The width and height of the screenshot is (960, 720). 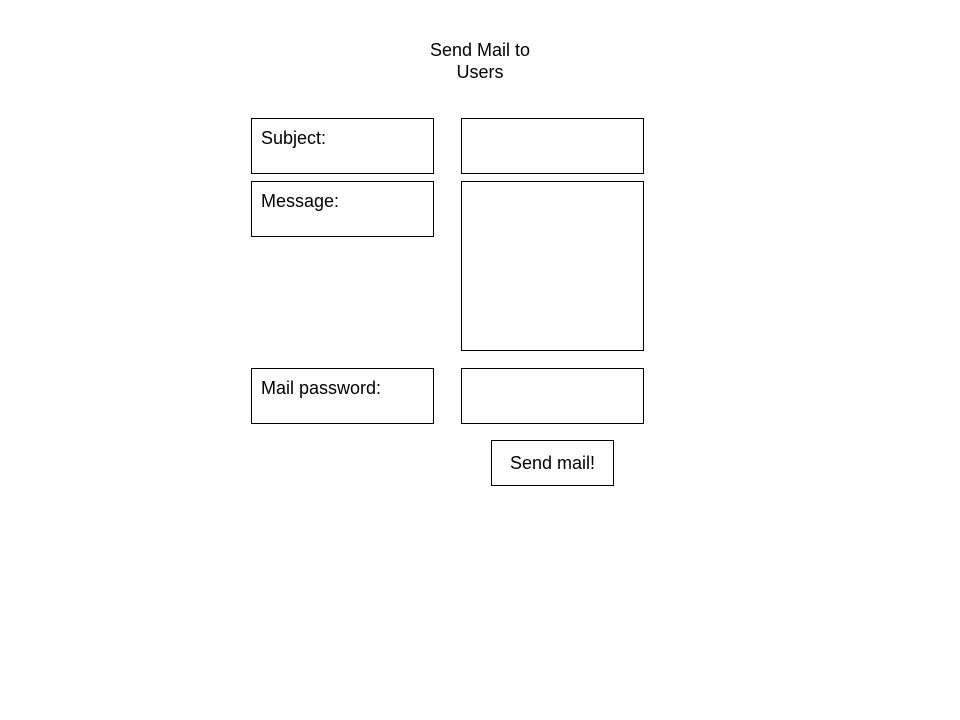 I want to click on message-label: Message:, so click(x=342, y=209).